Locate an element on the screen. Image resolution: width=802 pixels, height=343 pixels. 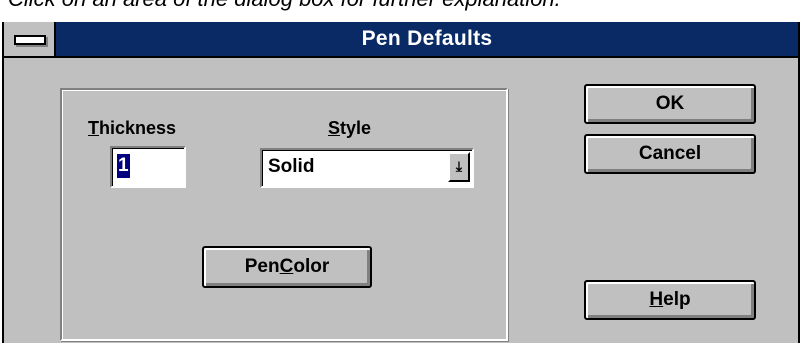
ok-button-label: OK is located at coordinates (670, 103).